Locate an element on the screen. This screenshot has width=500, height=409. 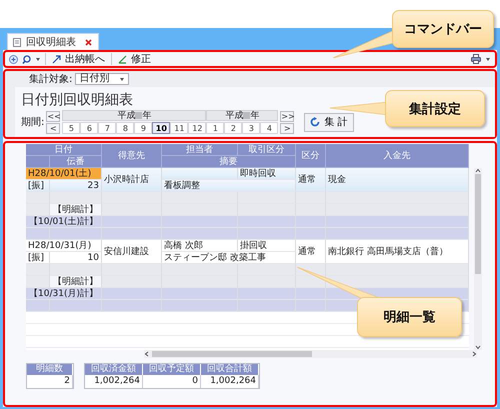
summary-header: 回収合計額 is located at coordinates (230, 369).